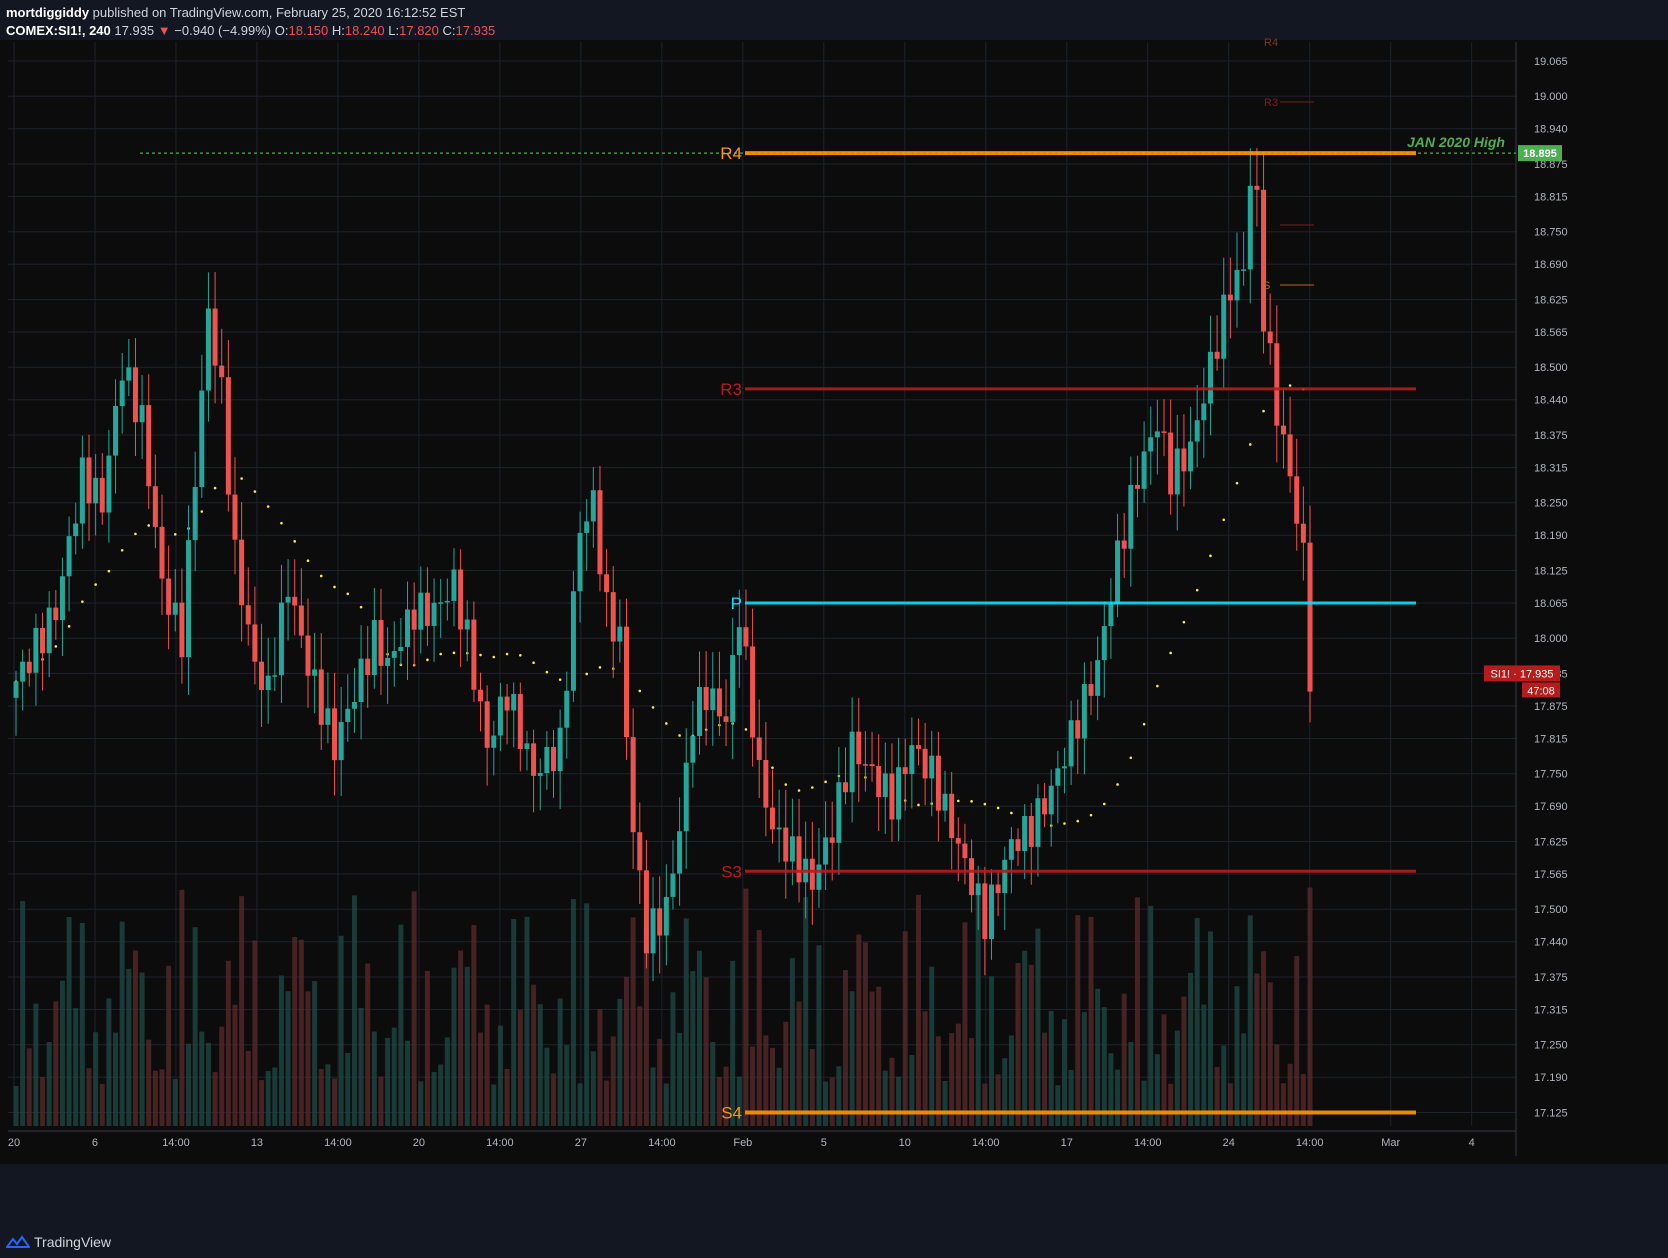 This screenshot has height=1258, width=1668. Describe the element at coordinates (1551, 97) in the screenshot. I see `y-tick-label: 19.000` at that location.